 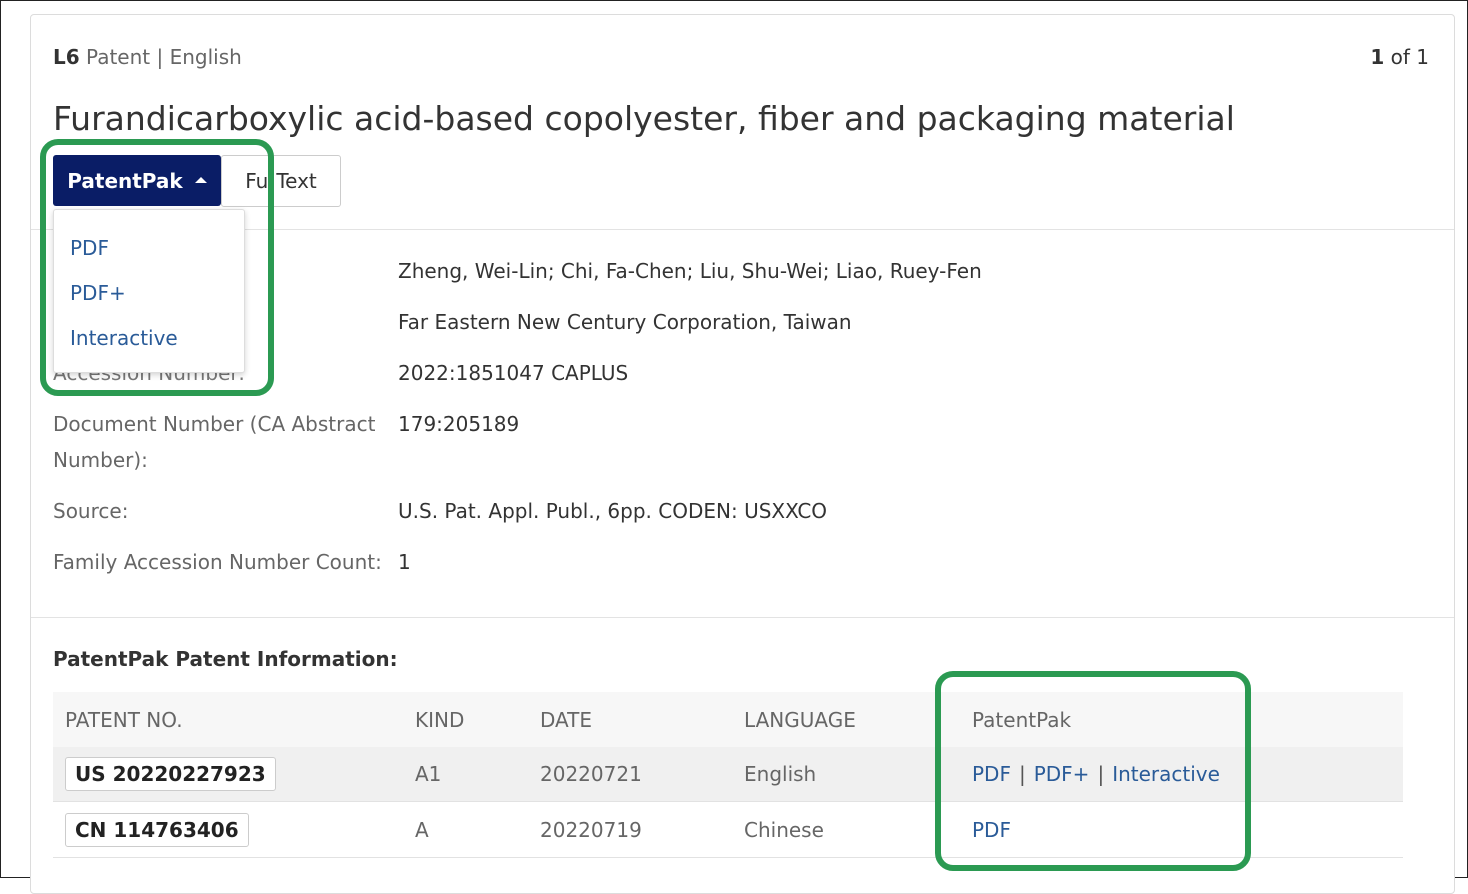 What do you see at coordinates (118, 57) in the screenshot?
I see `doc-type: Patent` at bounding box center [118, 57].